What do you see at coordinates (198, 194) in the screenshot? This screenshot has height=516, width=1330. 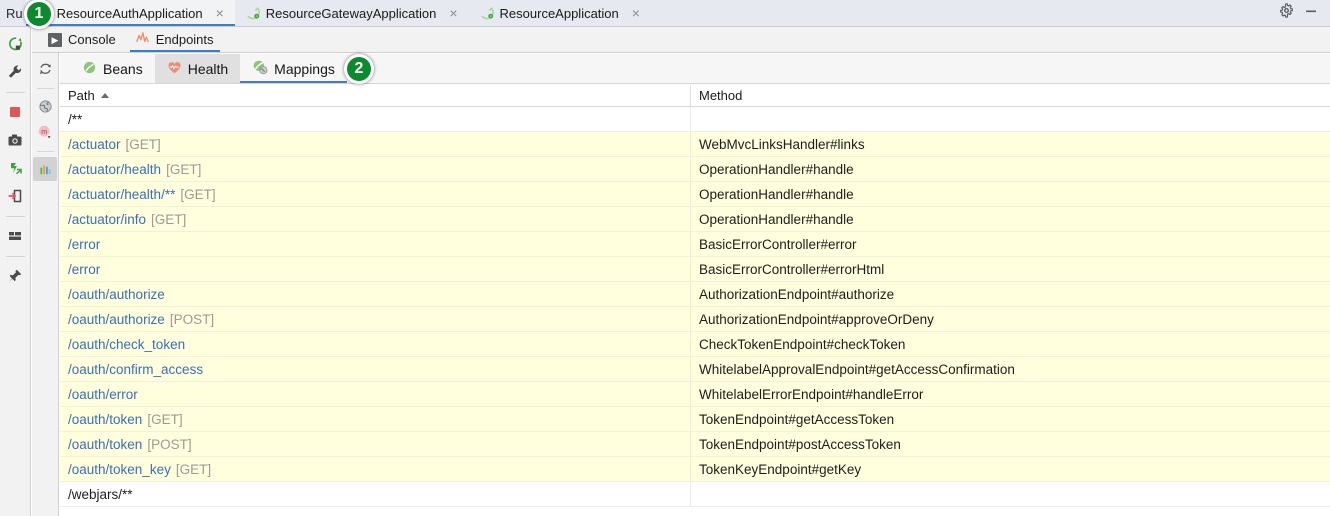 I see `http-verb-badge: [GET]` at bounding box center [198, 194].